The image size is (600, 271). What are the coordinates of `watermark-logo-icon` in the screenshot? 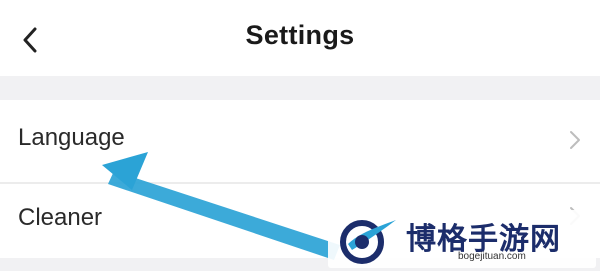 It's located at (368, 242).